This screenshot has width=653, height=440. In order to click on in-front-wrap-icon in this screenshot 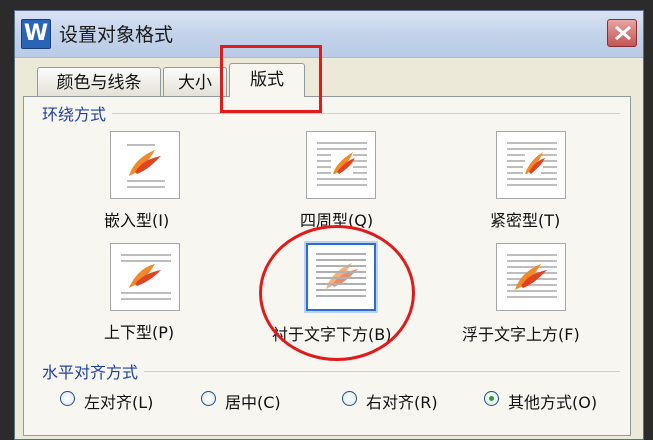, I will do `click(532, 276)`.